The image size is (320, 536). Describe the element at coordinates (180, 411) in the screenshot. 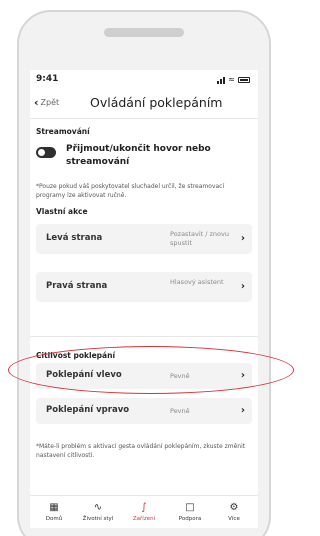

I see `sensitivity-right-value: Pevně` at that location.